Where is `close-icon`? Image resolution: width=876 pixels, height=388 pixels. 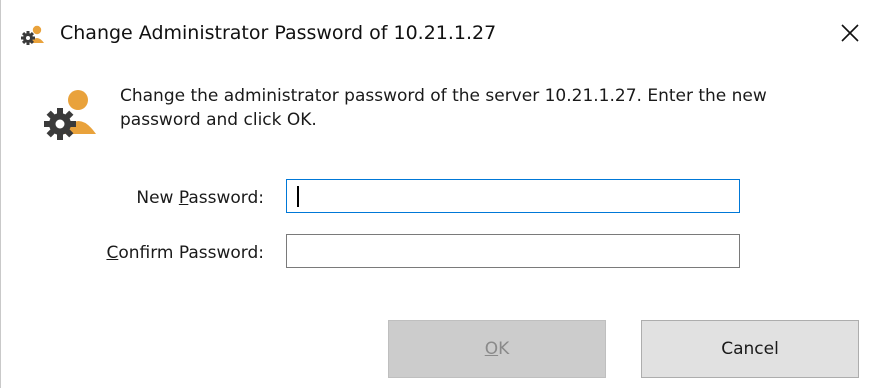
close-icon is located at coordinates (850, 33).